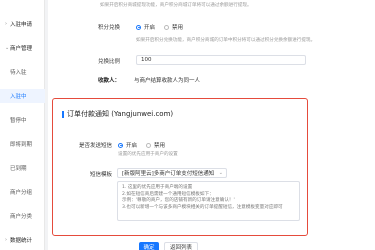 The image size is (375, 250). What do you see at coordinates (149, 246) in the screenshot?
I see `submit-button: 确定` at bounding box center [149, 246].